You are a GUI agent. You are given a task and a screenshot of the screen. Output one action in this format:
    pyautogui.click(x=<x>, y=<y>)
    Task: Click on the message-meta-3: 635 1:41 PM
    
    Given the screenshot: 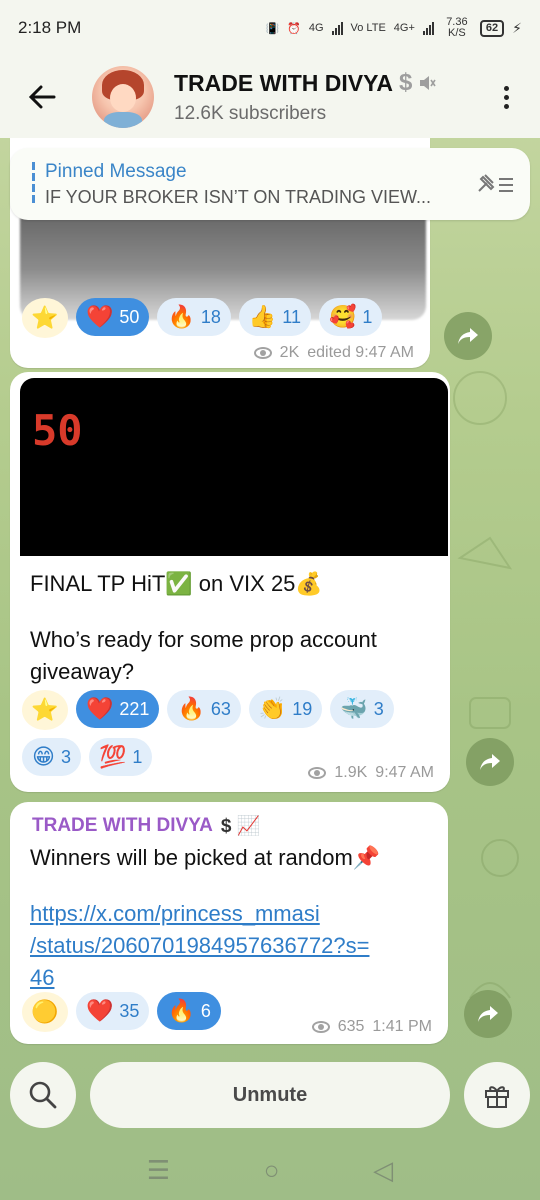 What is the action you would take?
    pyautogui.click(x=371, y=1027)
    